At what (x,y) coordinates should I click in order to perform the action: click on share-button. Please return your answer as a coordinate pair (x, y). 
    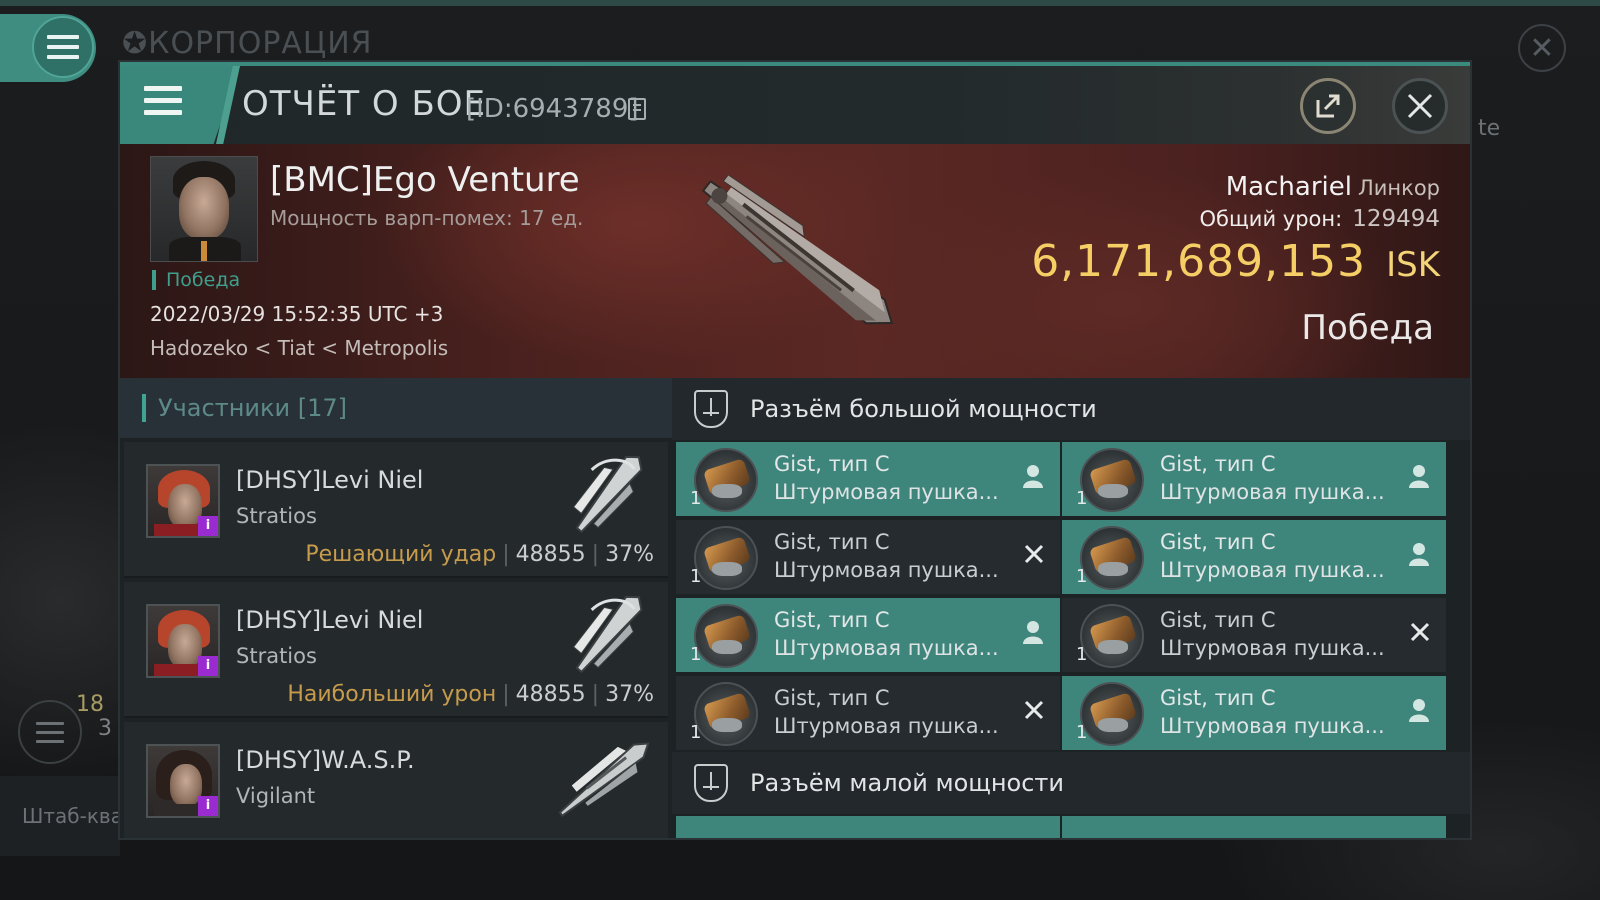
    Looking at the image, I should click on (1328, 106).